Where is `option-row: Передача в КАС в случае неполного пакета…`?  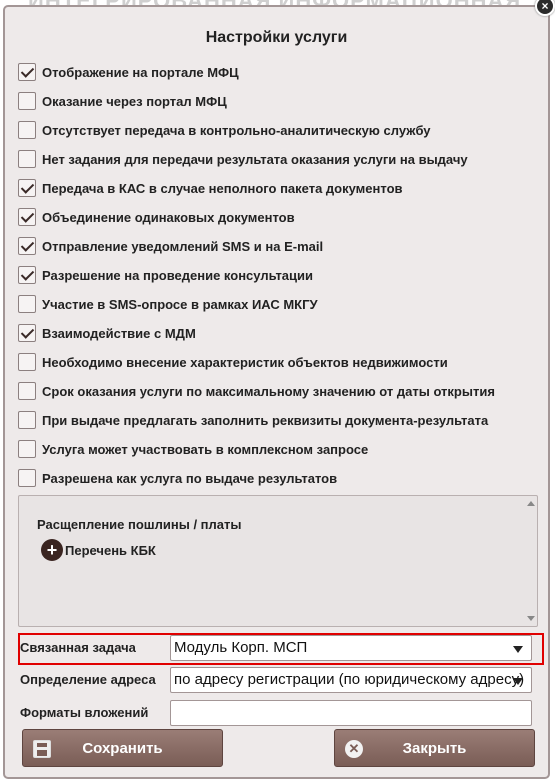 option-row: Передача в КАС в случае неполного пакета… is located at coordinates (210, 188).